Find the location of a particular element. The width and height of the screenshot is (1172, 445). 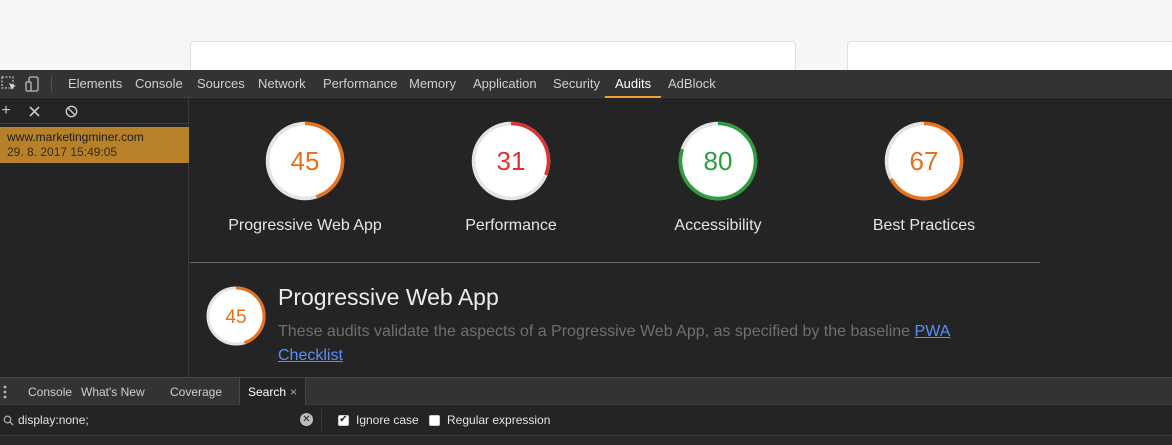

ignore-case-option: ✔ Ignore case is located at coordinates (378, 420).